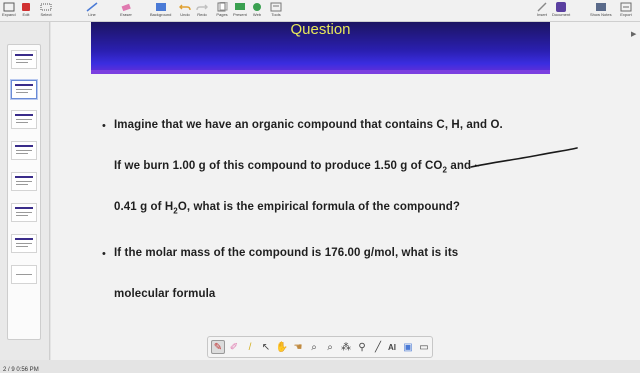  I want to click on web-button: Web, so click(257, 11).